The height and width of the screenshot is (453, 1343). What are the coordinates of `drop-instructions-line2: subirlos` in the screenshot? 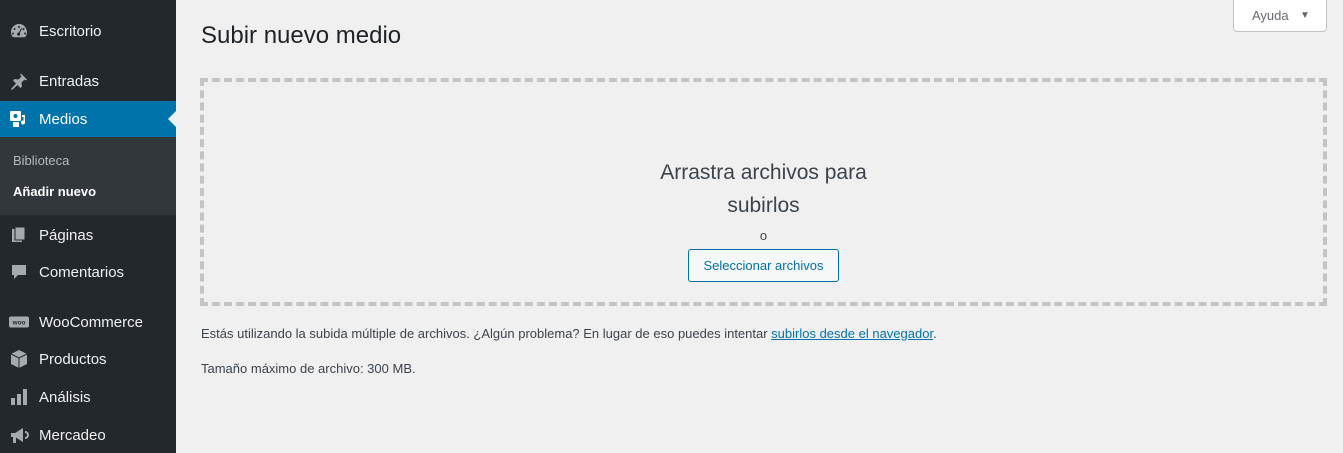 It's located at (763, 205).